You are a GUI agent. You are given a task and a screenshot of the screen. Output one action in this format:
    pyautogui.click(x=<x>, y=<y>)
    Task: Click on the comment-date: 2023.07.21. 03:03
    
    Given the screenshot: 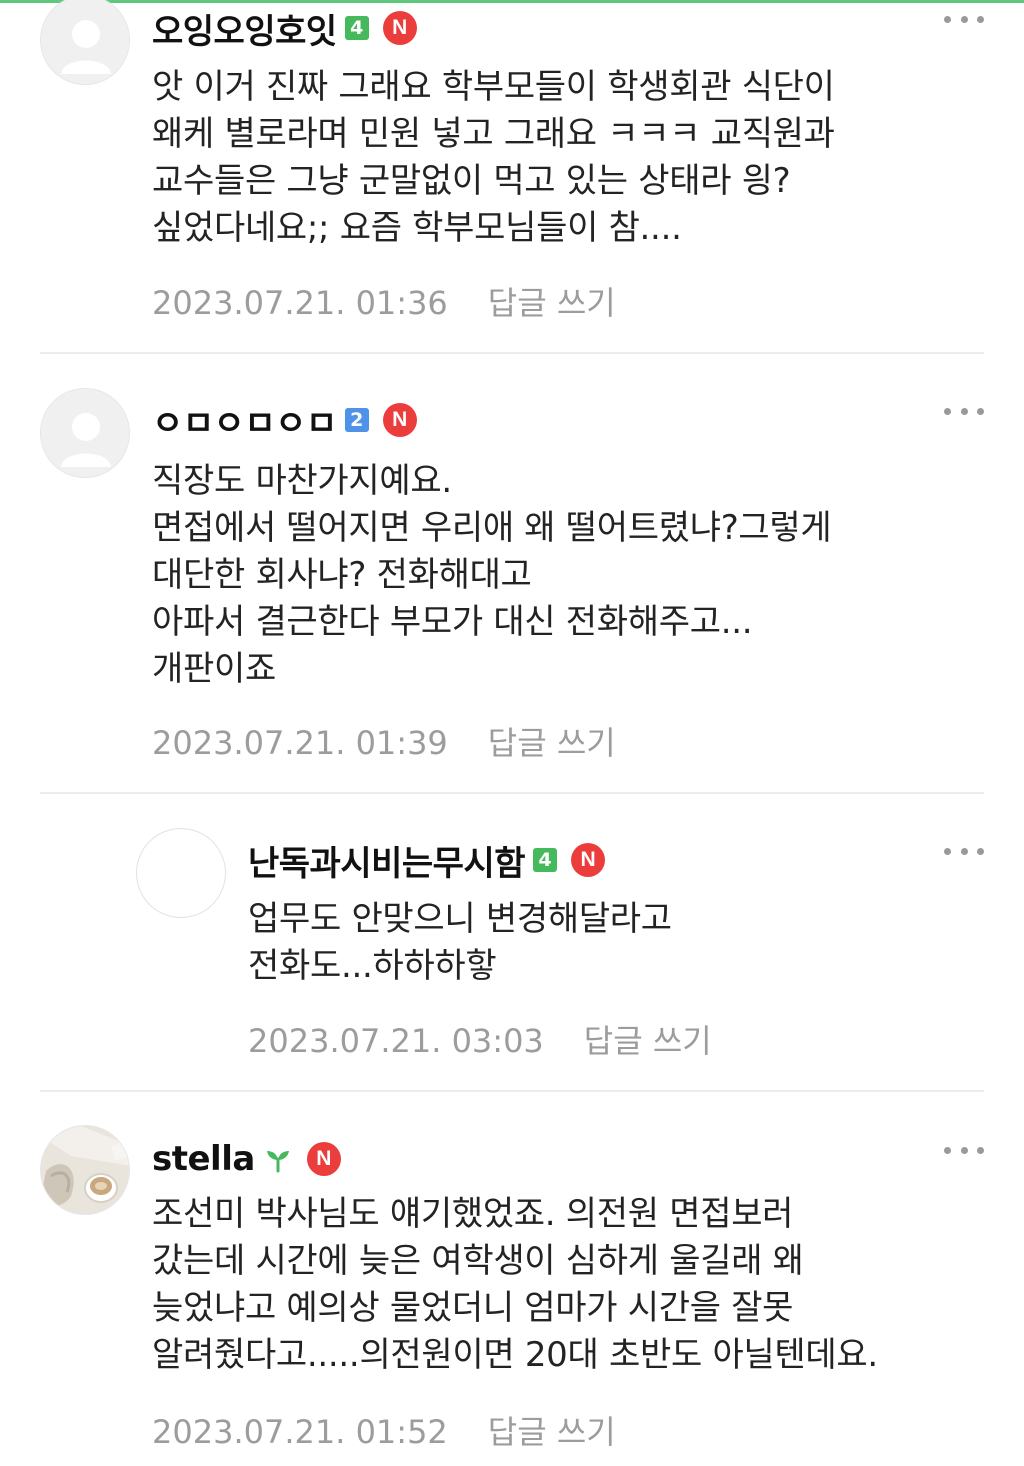 What is the action you would take?
    pyautogui.click(x=396, y=1041)
    